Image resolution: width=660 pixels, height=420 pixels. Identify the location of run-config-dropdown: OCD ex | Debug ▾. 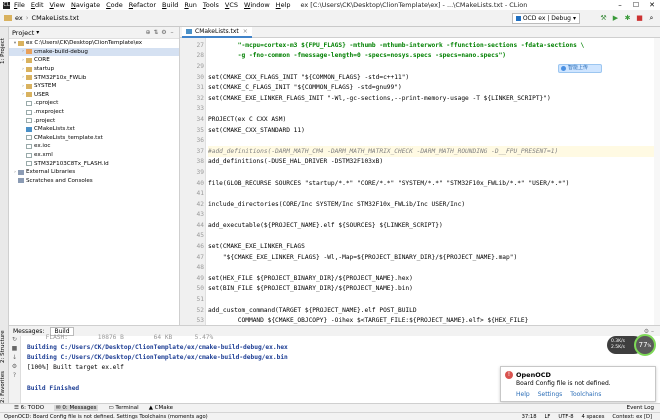
(545, 18).